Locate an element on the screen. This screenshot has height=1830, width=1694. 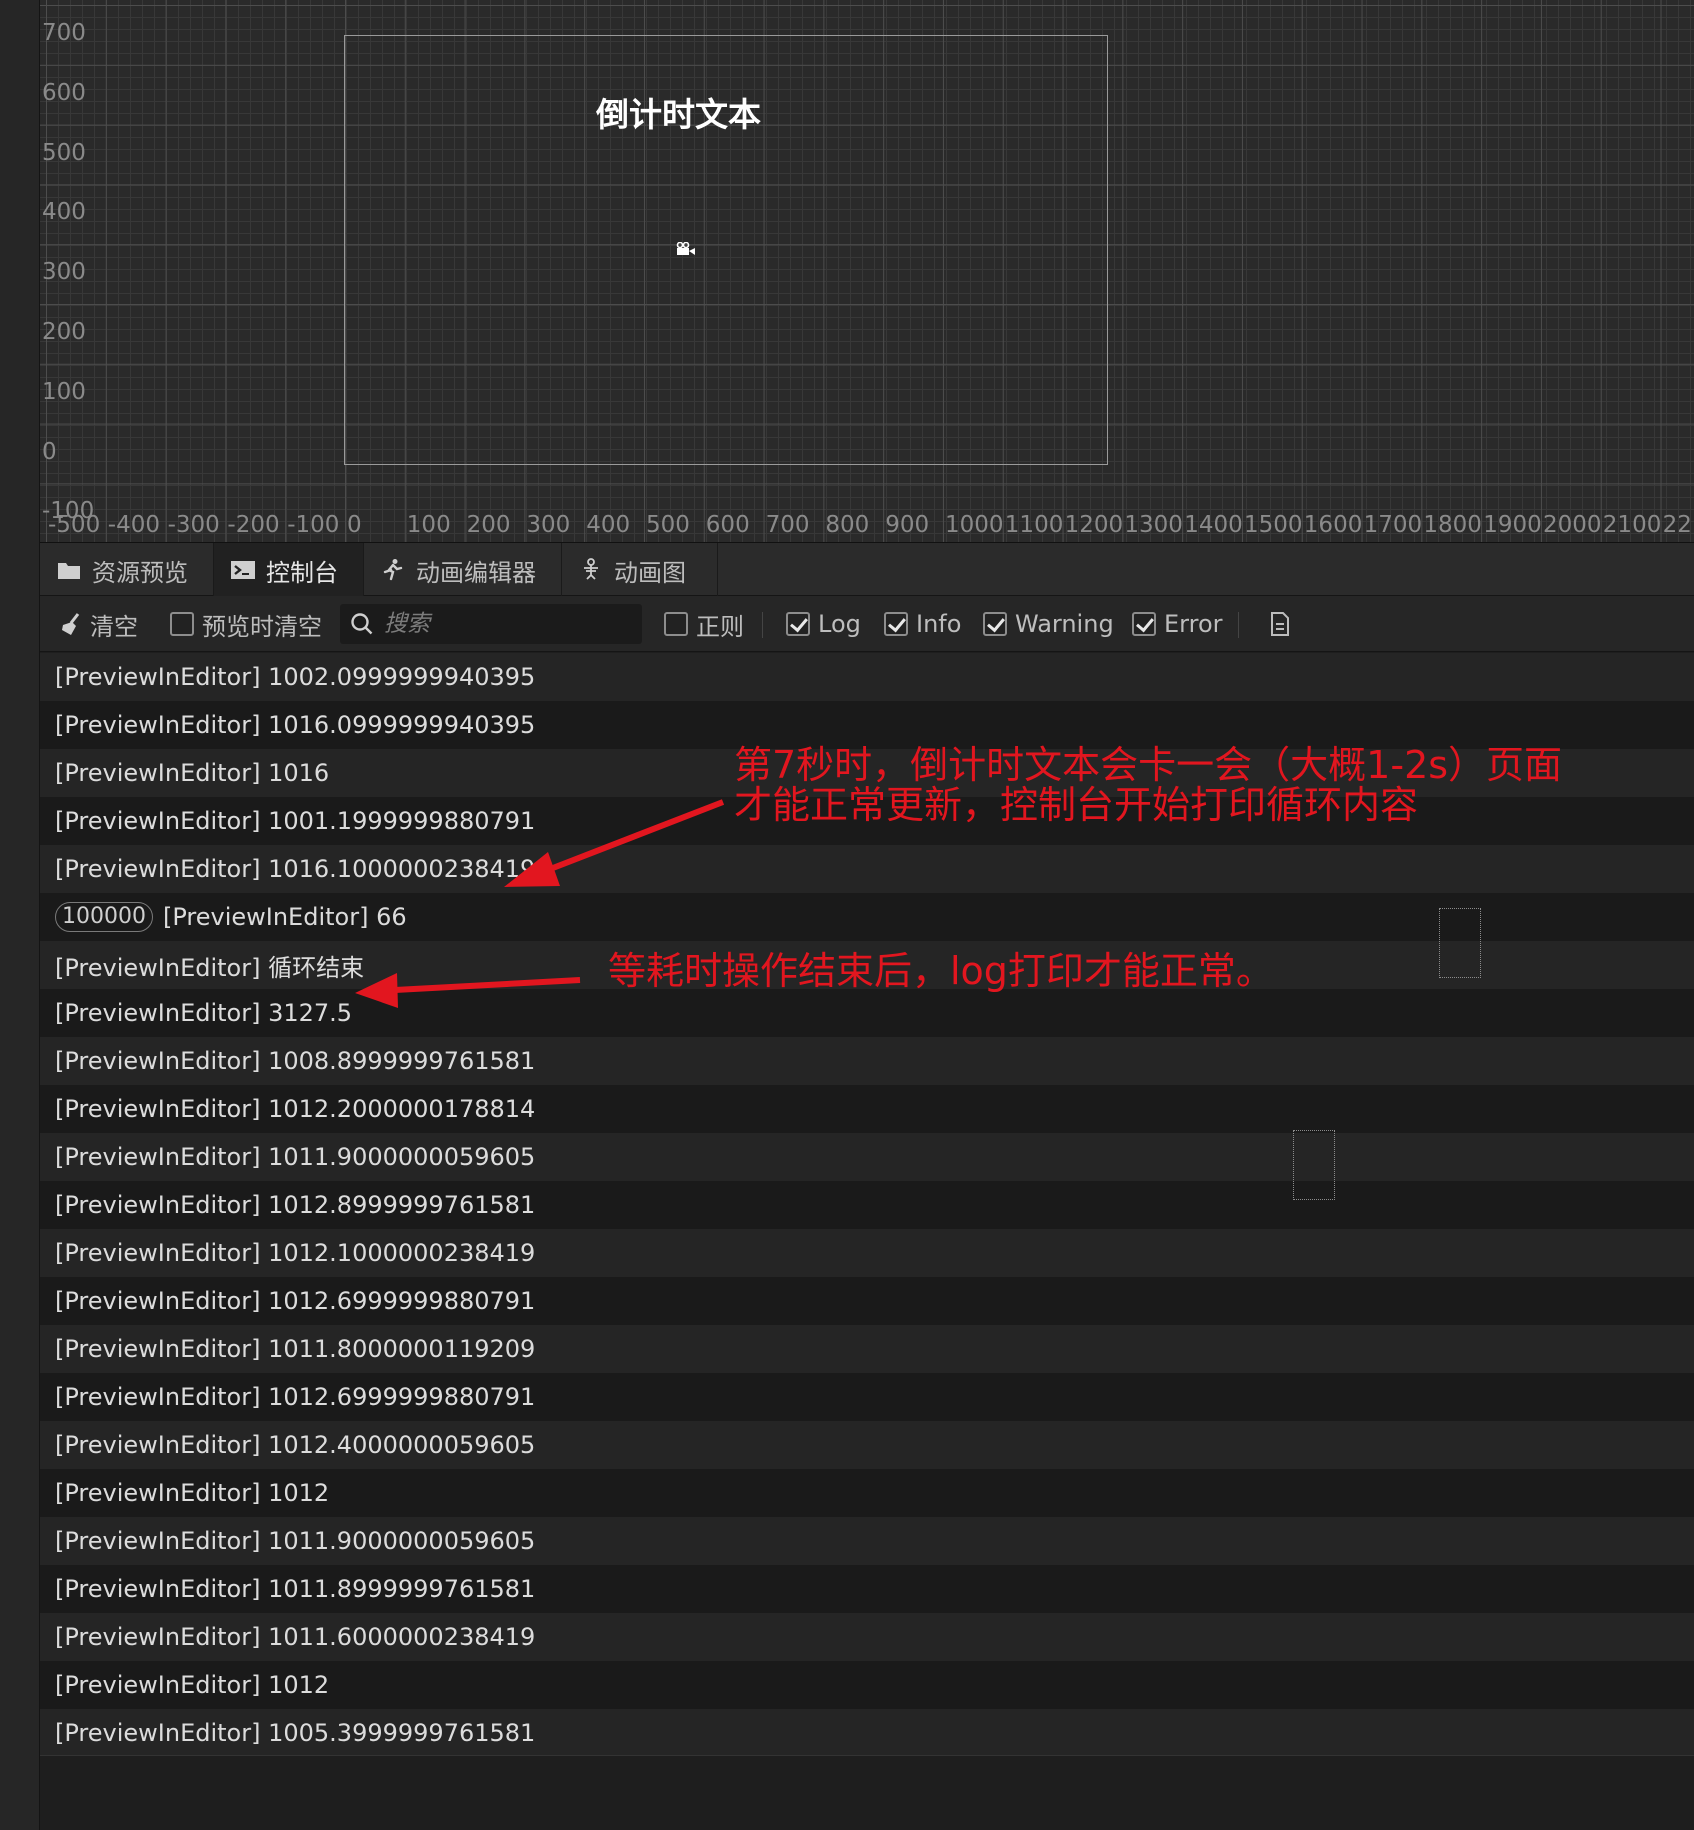
x-axis-label: -200 is located at coordinates (253, 525).